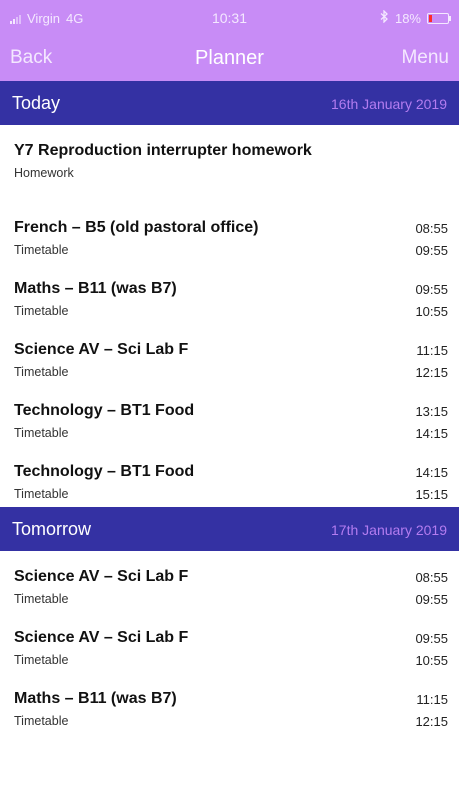 The width and height of the screenshot is (459, 812). I want to click on section-date: 16th January 2019, so click(389, 104).